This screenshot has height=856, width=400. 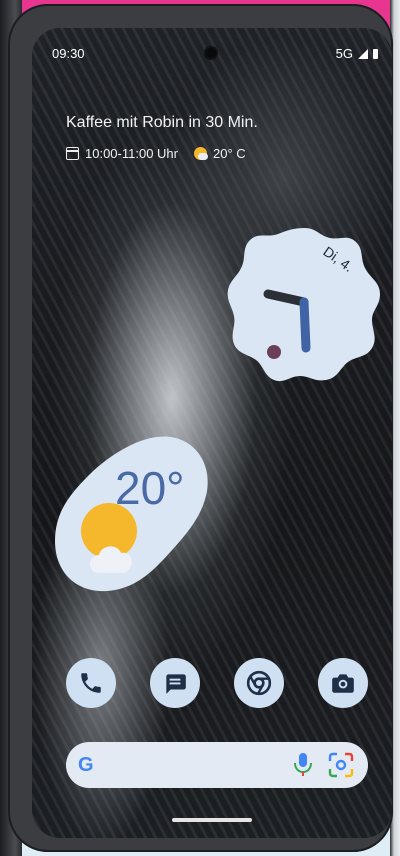 I want to click on clock-minute-hand, so click(x=305, y=325).